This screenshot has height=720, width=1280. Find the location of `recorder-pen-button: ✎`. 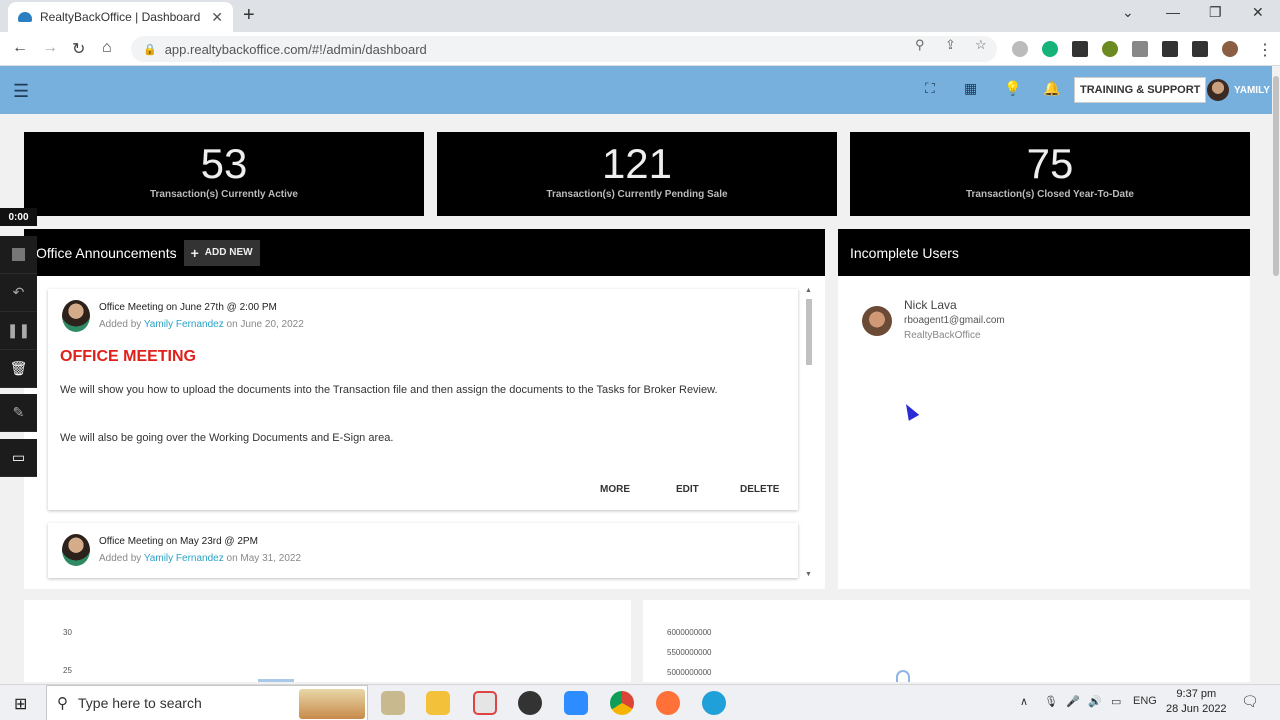

recorder-pen-button: ✎ is located at coordinates (18, 413).